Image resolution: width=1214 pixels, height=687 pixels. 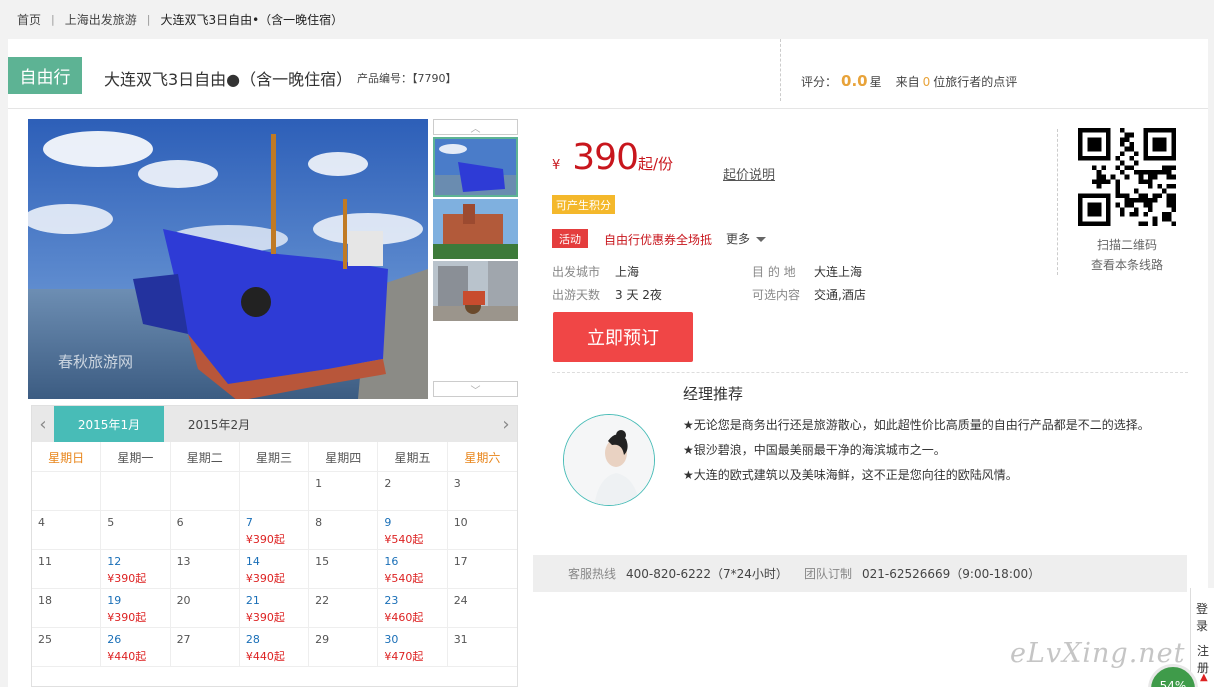 I want to click on manager-point-1: ★无论您是商务出行还是旅游散心，如此超性价比高质量的自由行产品都是不二的选择。, so click(x=916, y=425).